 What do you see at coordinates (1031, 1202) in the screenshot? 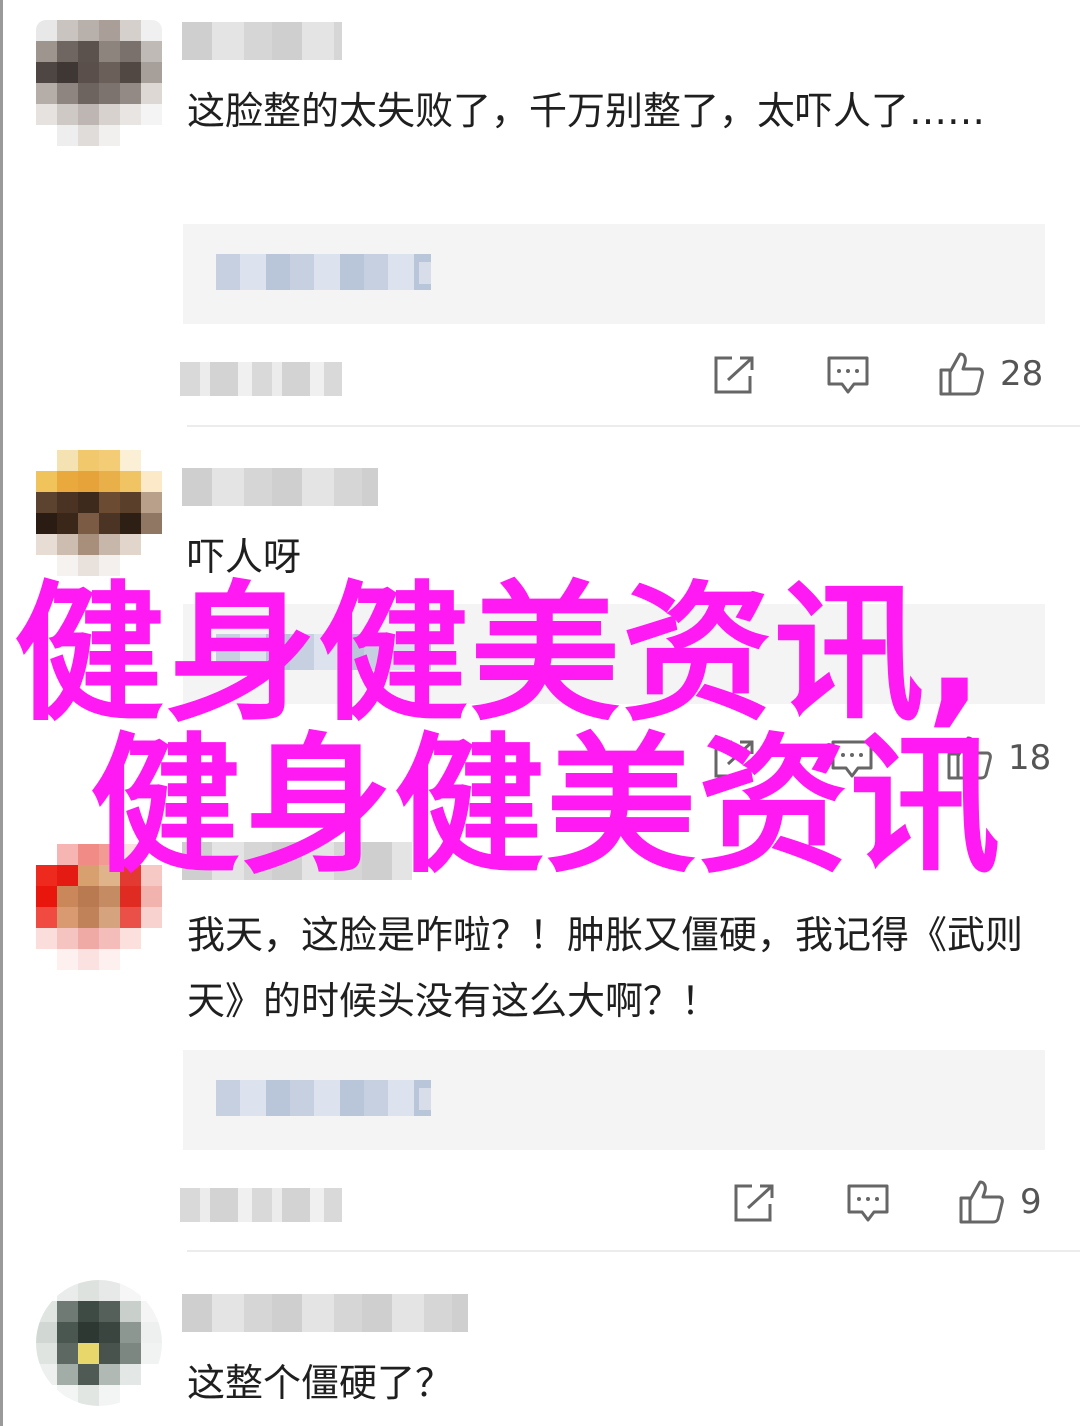
I see `like-count: 9` at bounding box center [1031, 1202].